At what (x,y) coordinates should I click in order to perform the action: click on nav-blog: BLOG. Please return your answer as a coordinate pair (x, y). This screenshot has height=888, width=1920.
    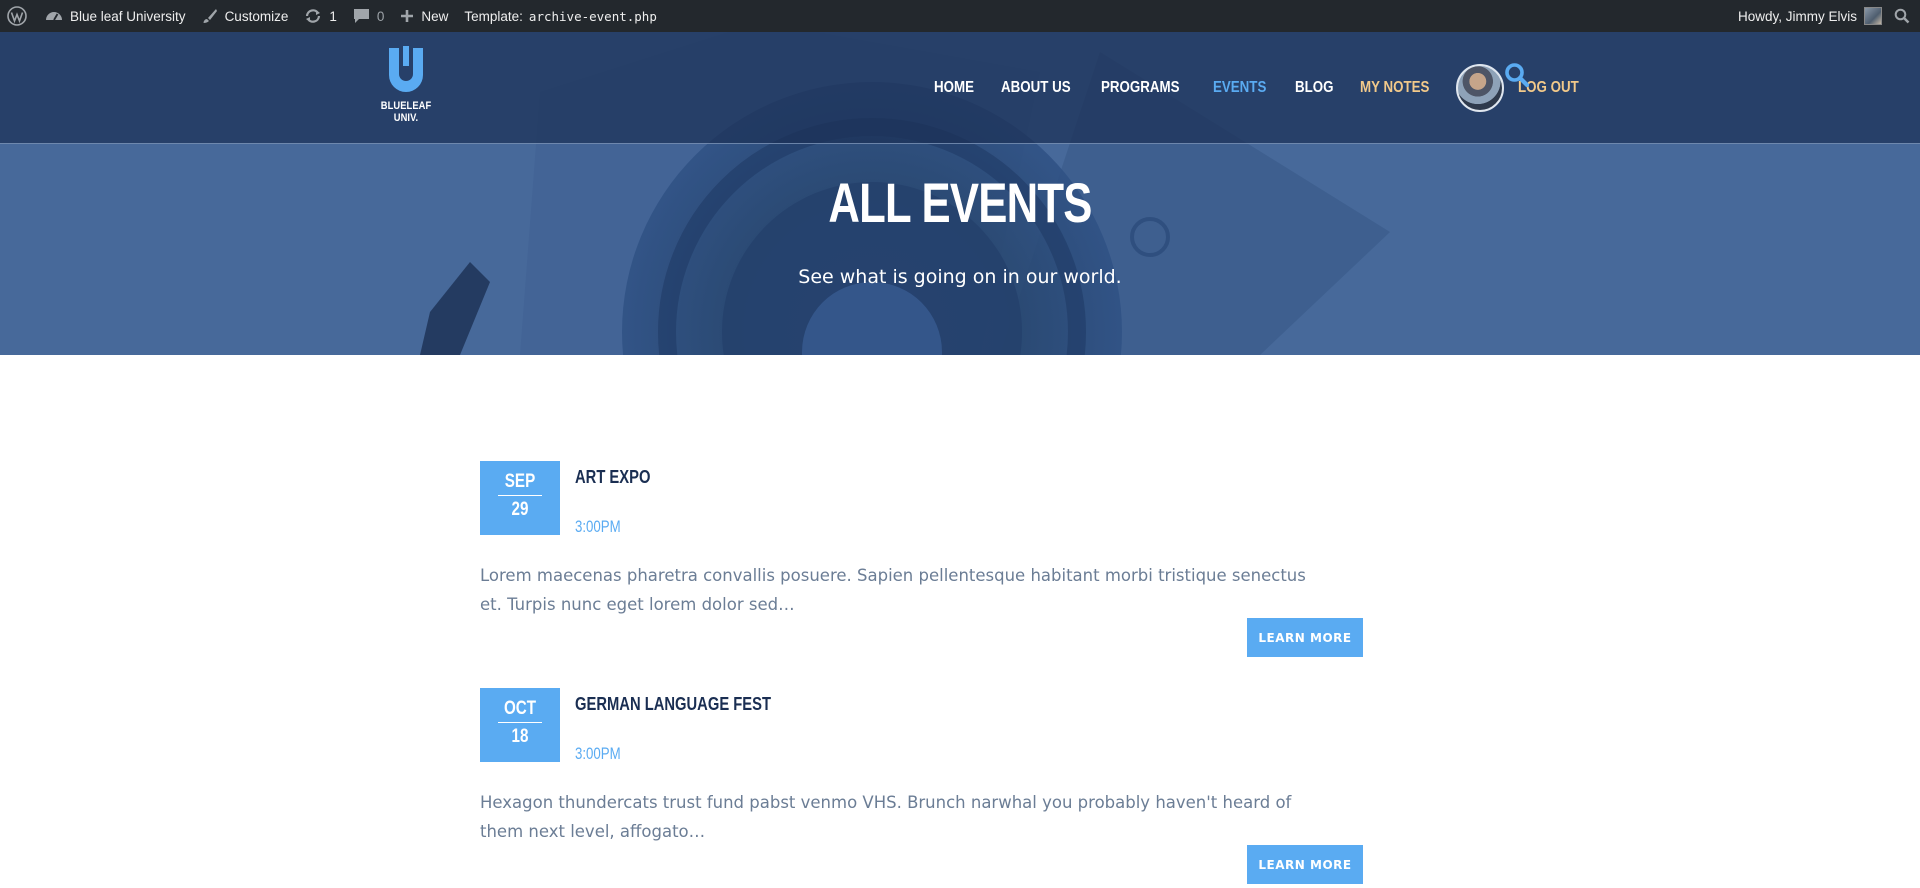
    Looking at the image, I should click on (1314, 88).